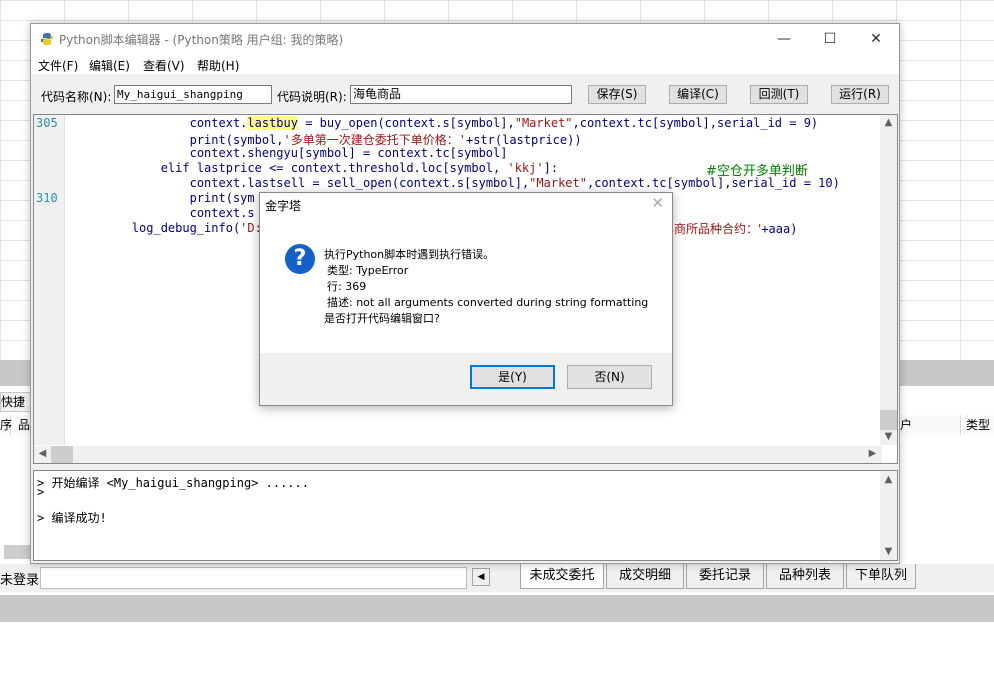 The image size is (994, 686). I want to click on code-desc-field: 海龟商品, so click(461, 94).